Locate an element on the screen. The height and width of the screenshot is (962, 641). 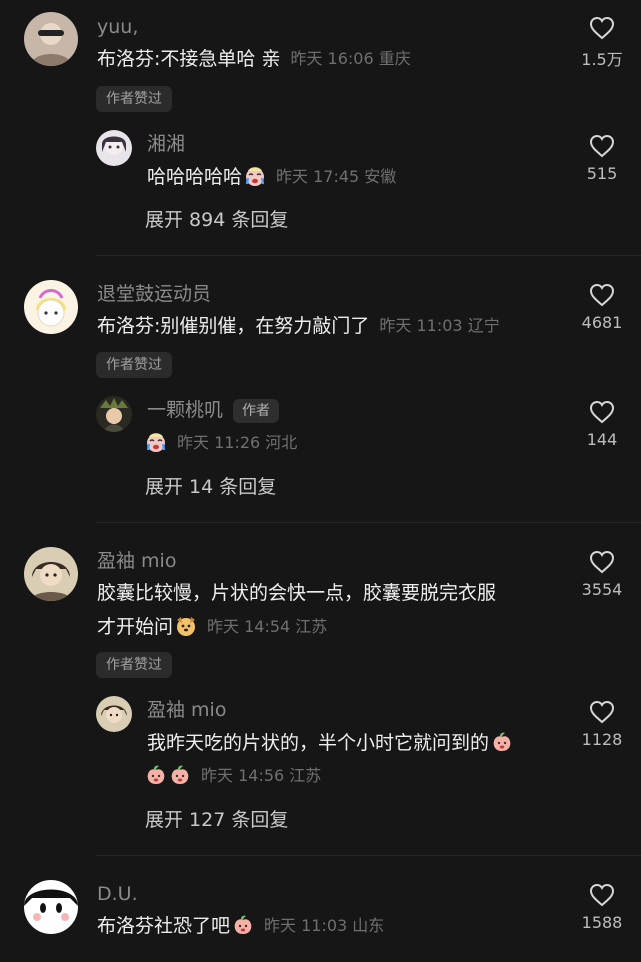
like-count: 3554 is located at coordinates (602, 589).